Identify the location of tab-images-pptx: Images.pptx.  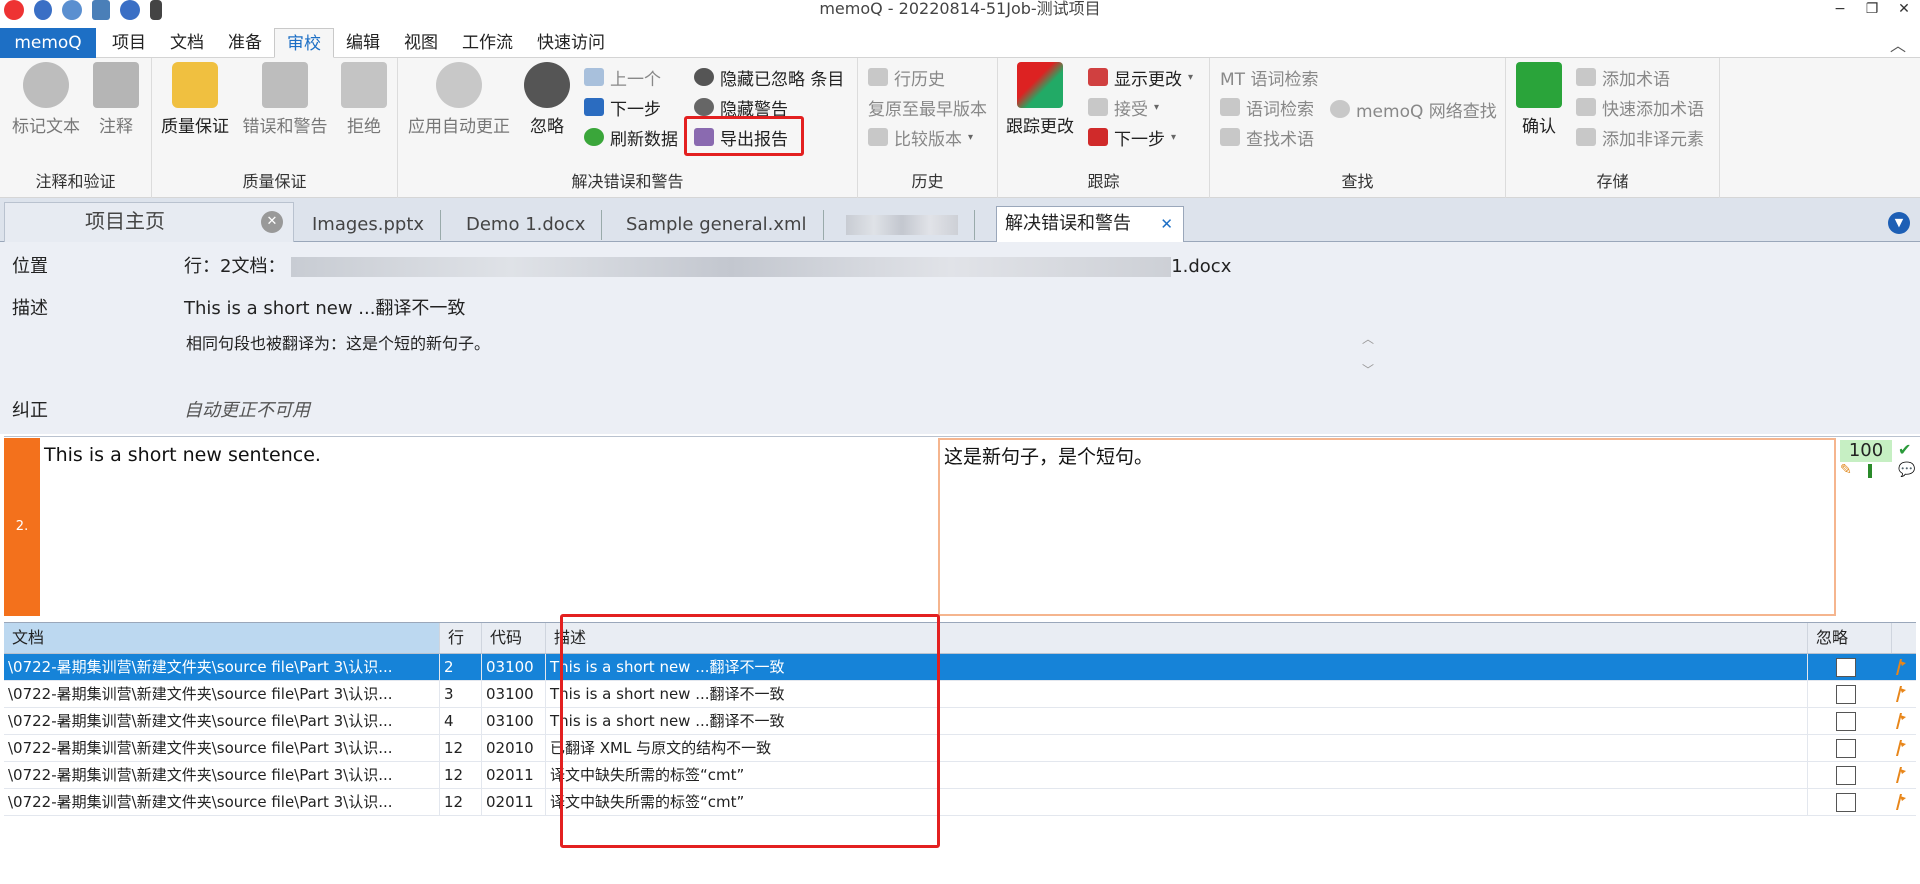
(377, 225).